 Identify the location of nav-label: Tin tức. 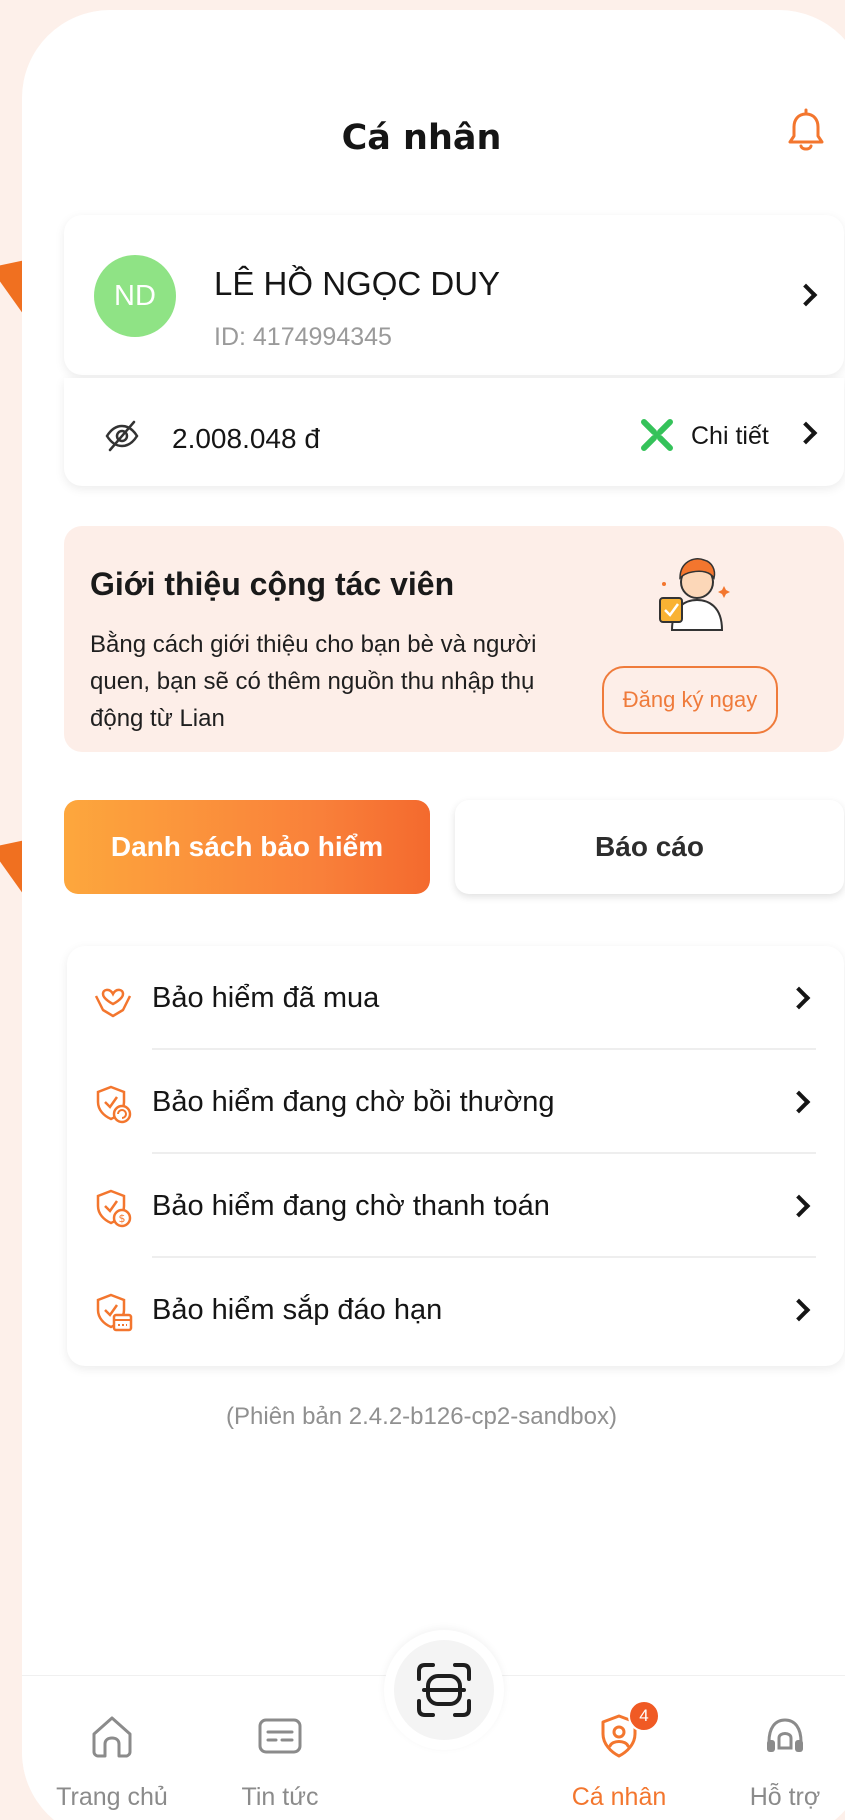
(280, 1797).